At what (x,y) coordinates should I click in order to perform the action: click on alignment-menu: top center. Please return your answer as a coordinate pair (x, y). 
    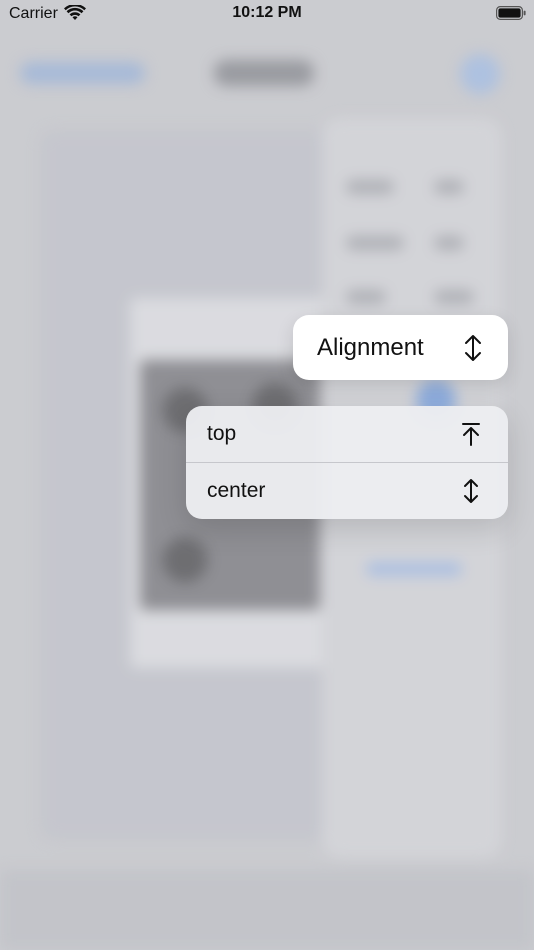
    Looking at the image, I should click on (347, 462).